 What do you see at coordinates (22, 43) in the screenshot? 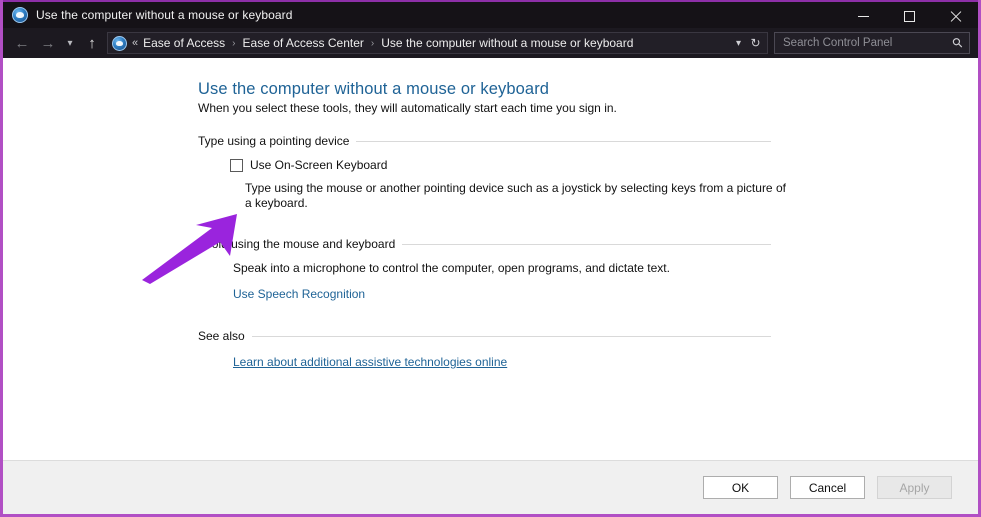
I see `back-arrow-icon: ←` at bounding box center [22, 43].